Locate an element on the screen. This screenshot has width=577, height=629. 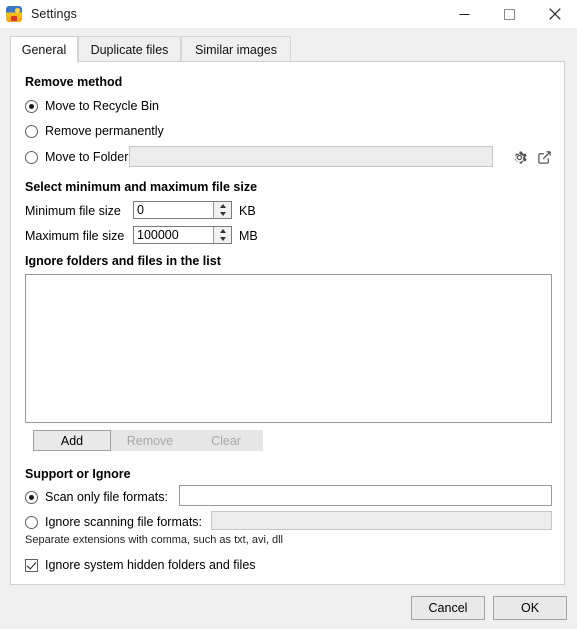
ignore-scanning-file-formats-input is located at coordinates (381, 520).